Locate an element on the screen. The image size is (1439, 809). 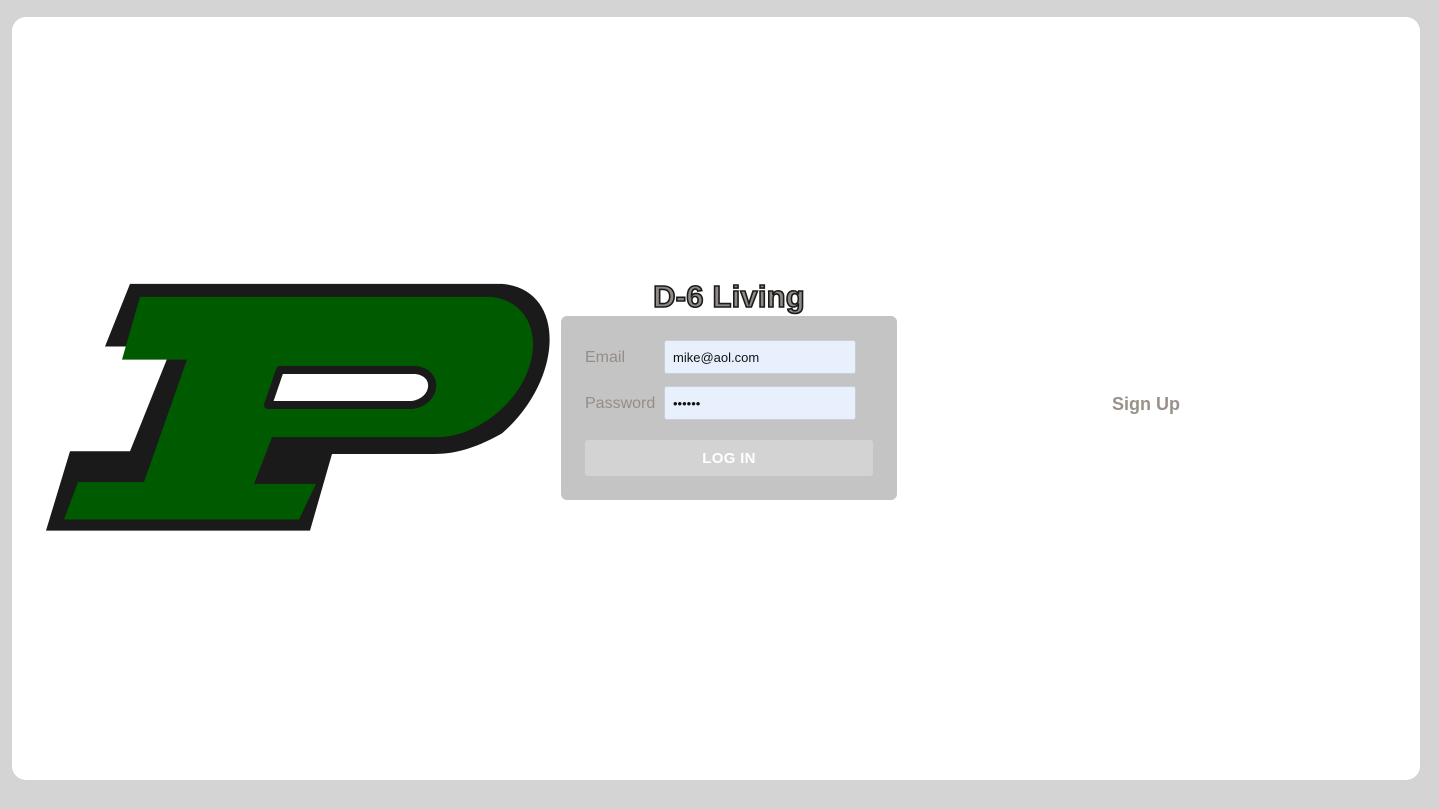
app-title: D-6 Living is located at coordinates (728, 296).